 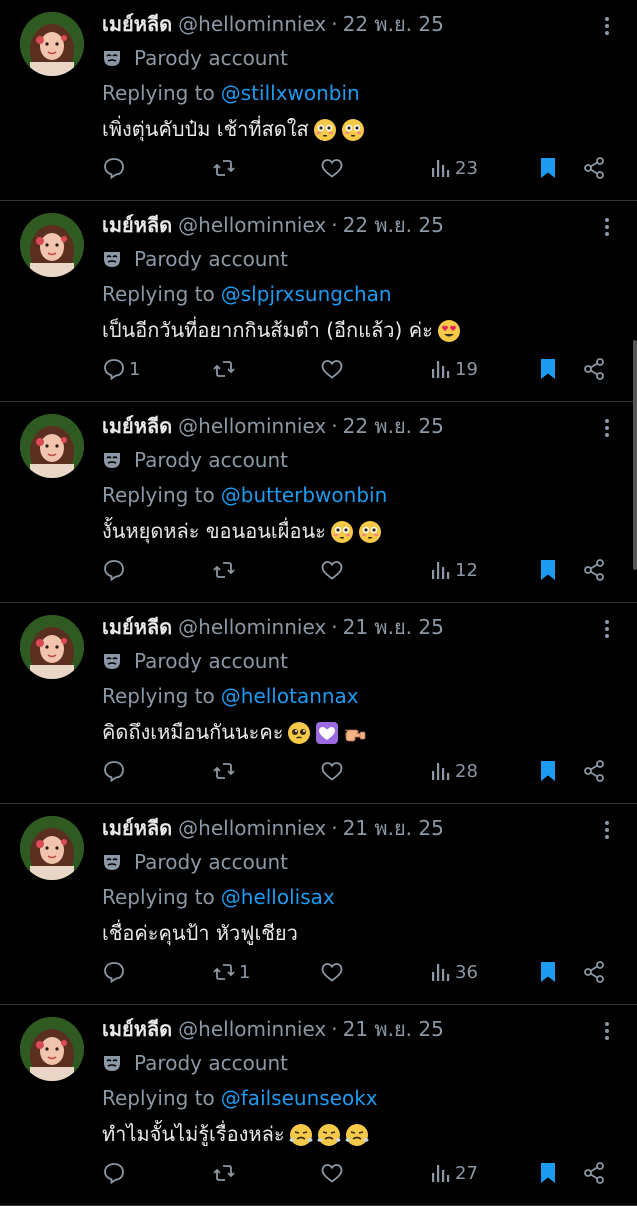 I want to click on views-button: 36, so click(x=453, y=972).